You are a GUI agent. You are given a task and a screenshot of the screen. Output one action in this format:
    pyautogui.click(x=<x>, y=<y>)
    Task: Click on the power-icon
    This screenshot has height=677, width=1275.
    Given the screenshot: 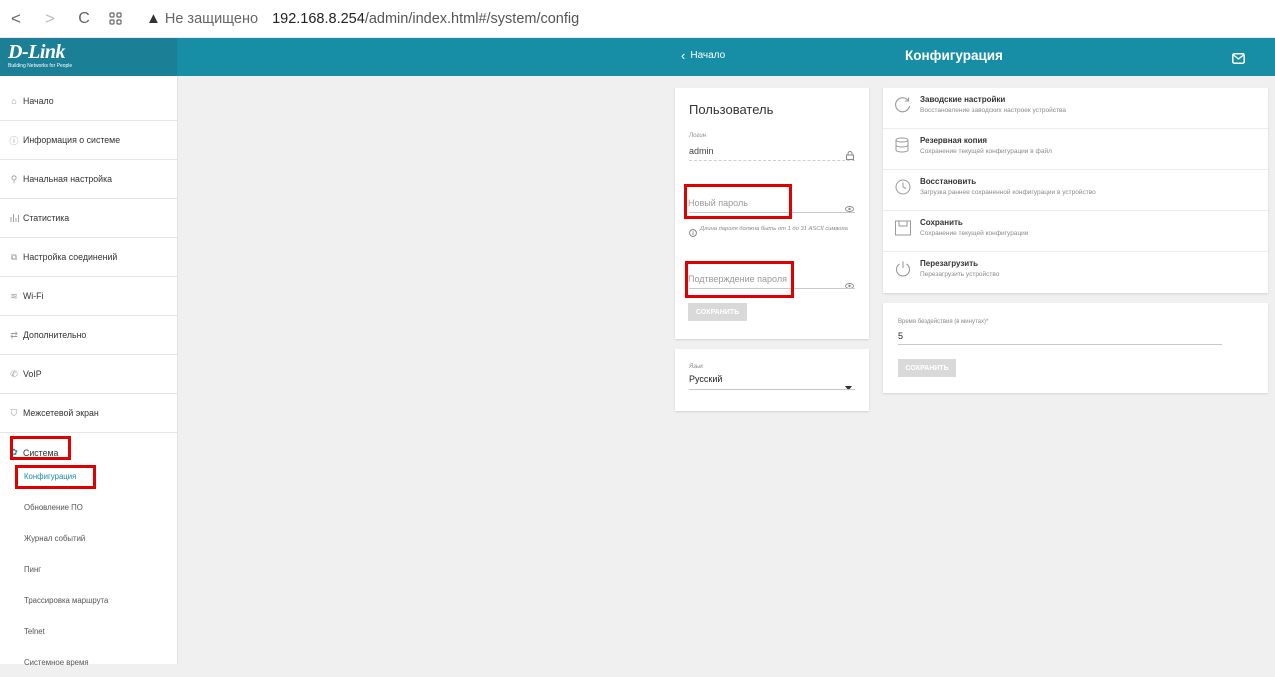 What is the action you would take?
    pyautogui.click(x=903, y=271)
    